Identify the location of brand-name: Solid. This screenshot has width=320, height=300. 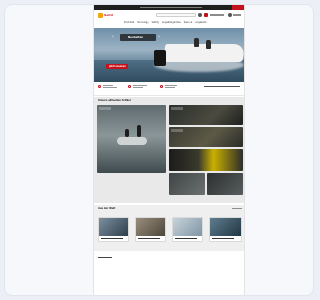
(108, 15).